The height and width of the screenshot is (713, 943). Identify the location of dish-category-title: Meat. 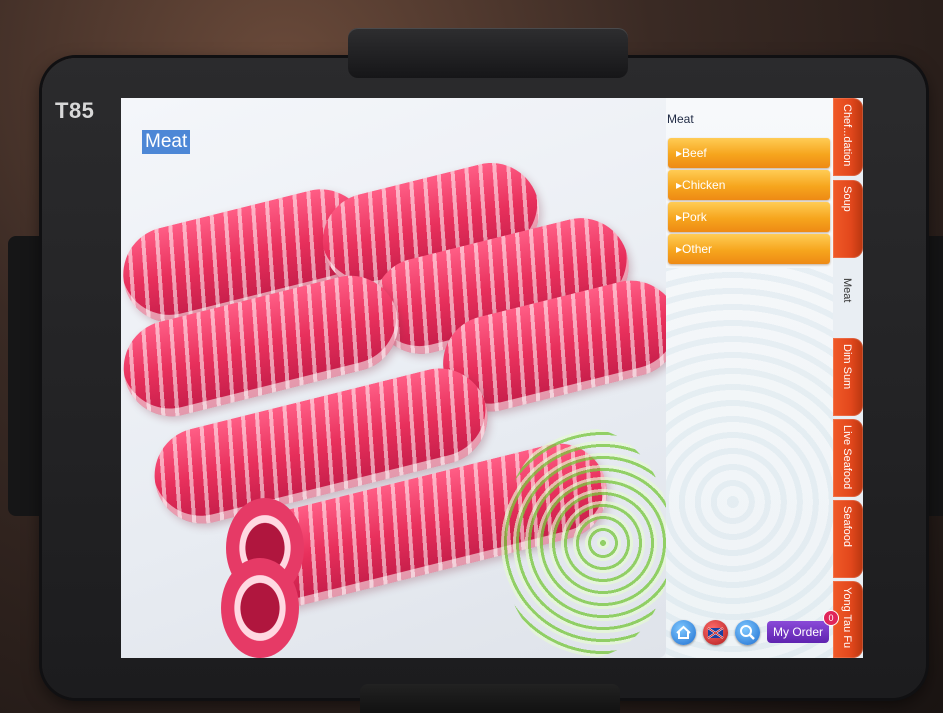
(166, 142).